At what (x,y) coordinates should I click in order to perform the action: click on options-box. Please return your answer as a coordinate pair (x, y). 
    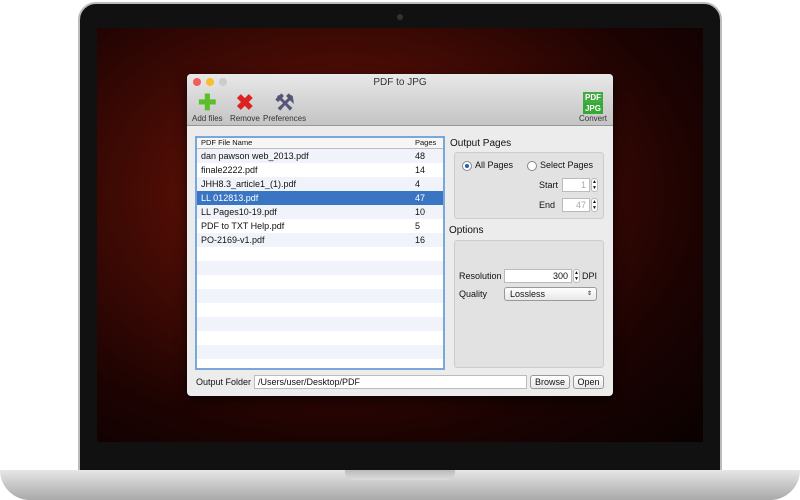
    Looking at the image, I should click on (529, 304).